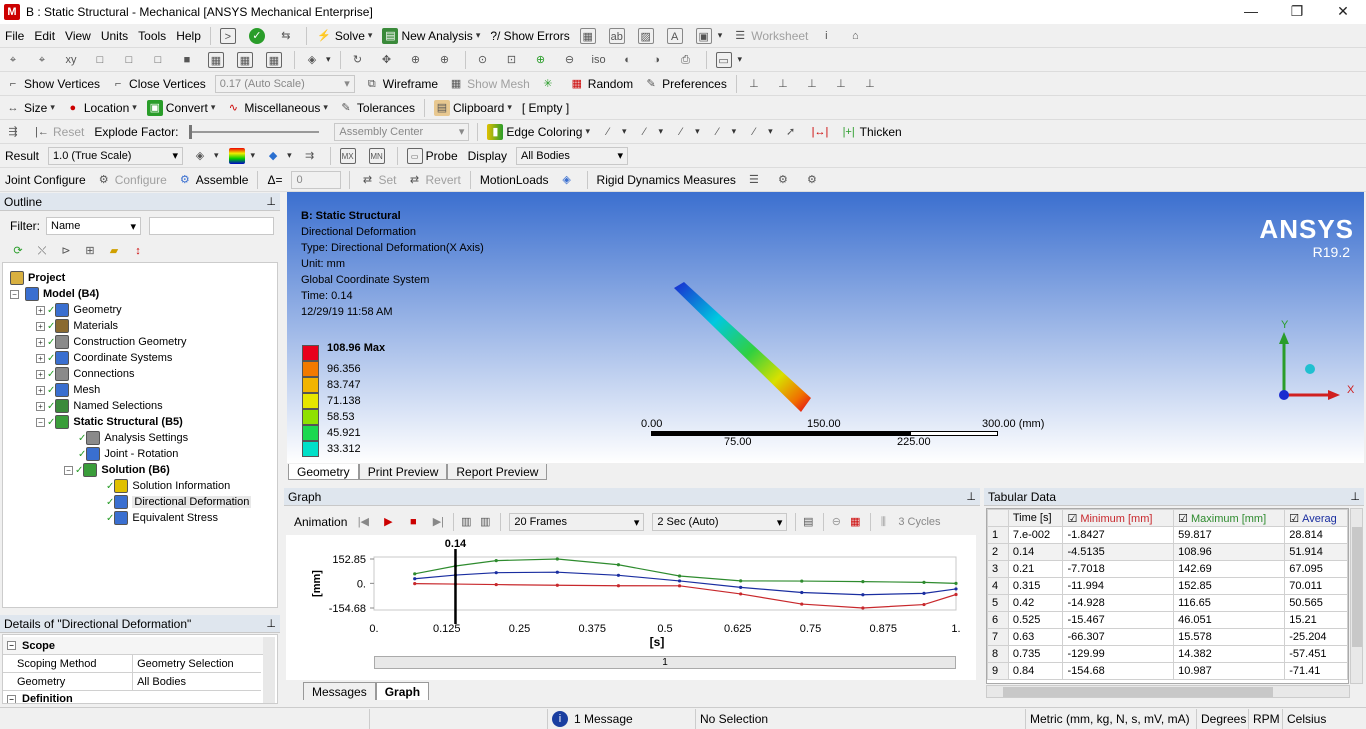  Describe the element at coordinates (1167, 620) in the screenshot. I see `table-row: 6 0.525 -15.467 46.051 15.21` at that location.